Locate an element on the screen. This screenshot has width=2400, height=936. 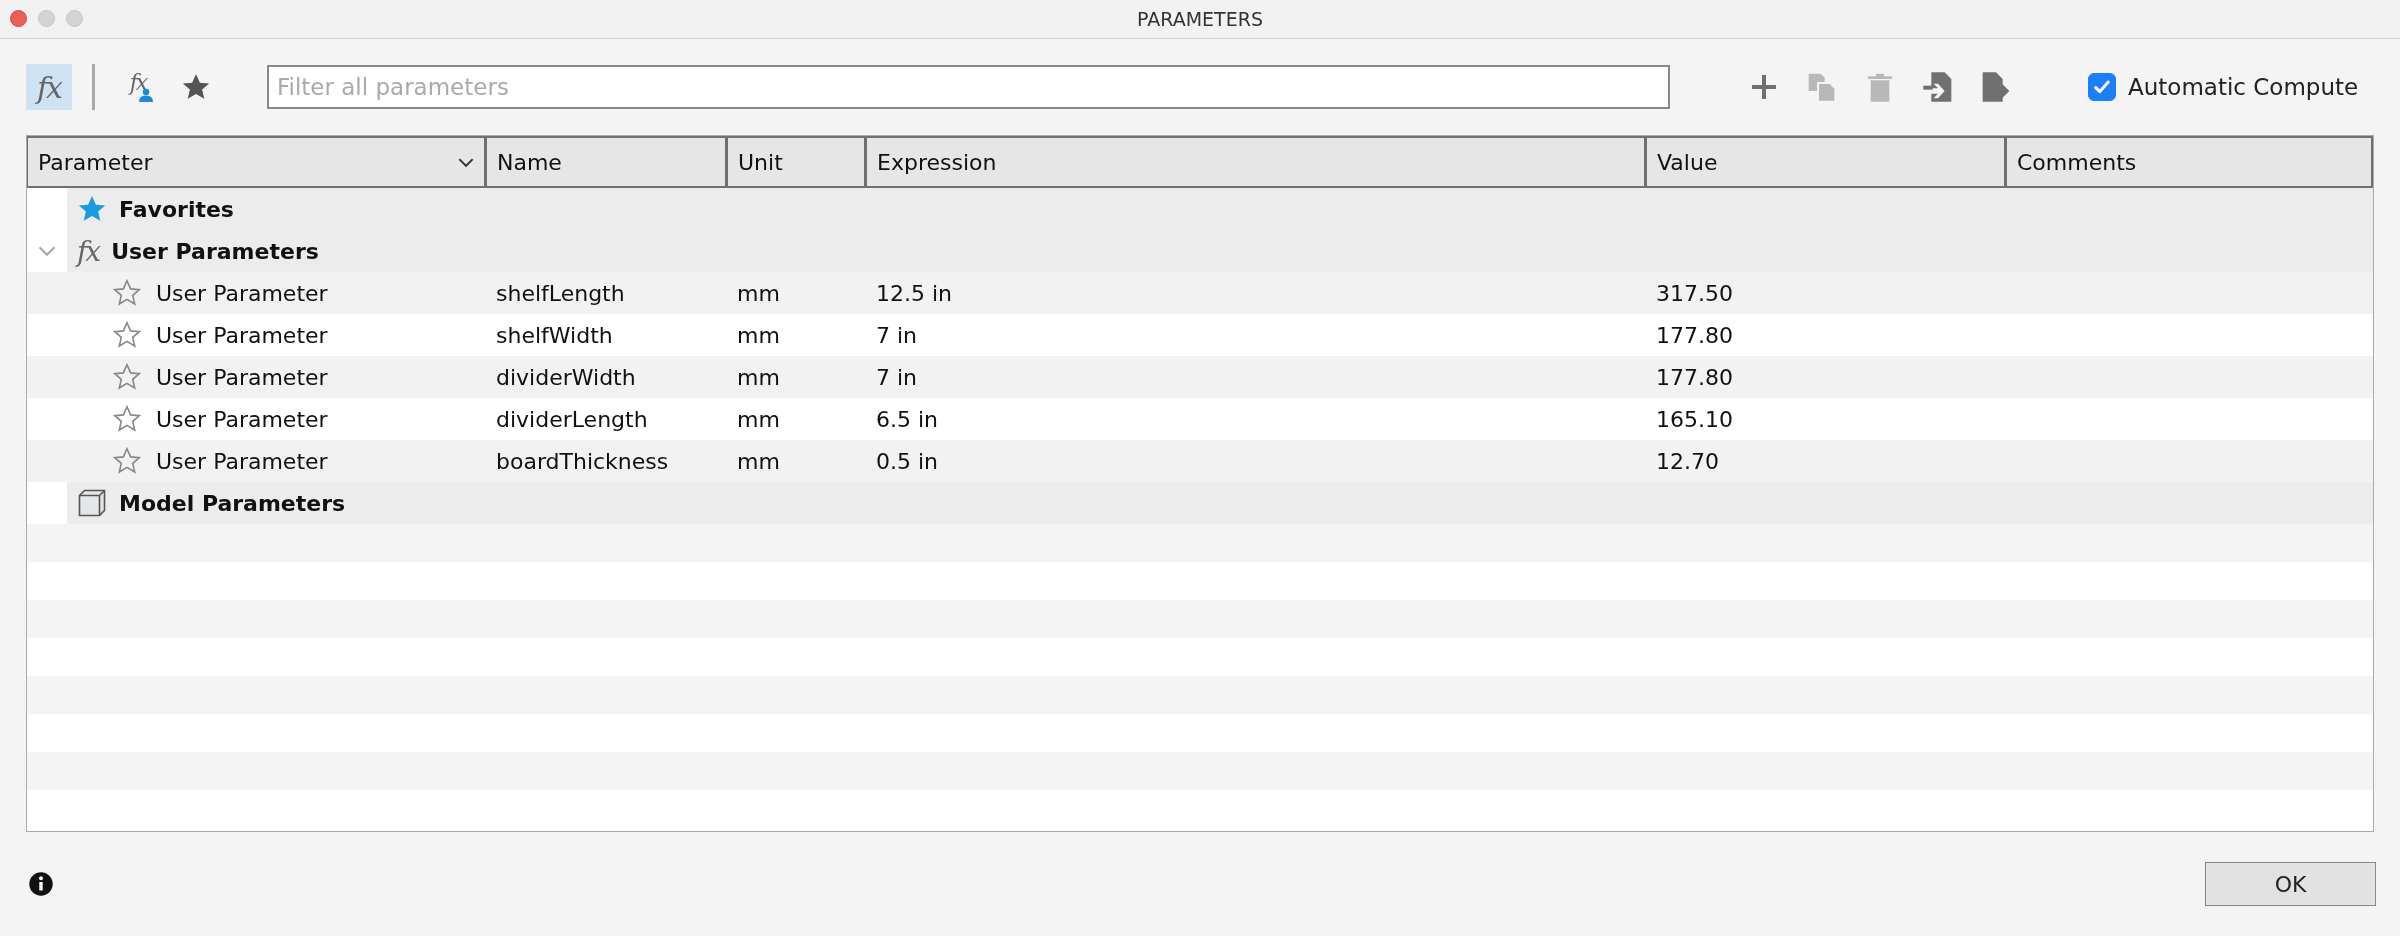
table-cell: 12.5 in is located at coordinates (914, 293).